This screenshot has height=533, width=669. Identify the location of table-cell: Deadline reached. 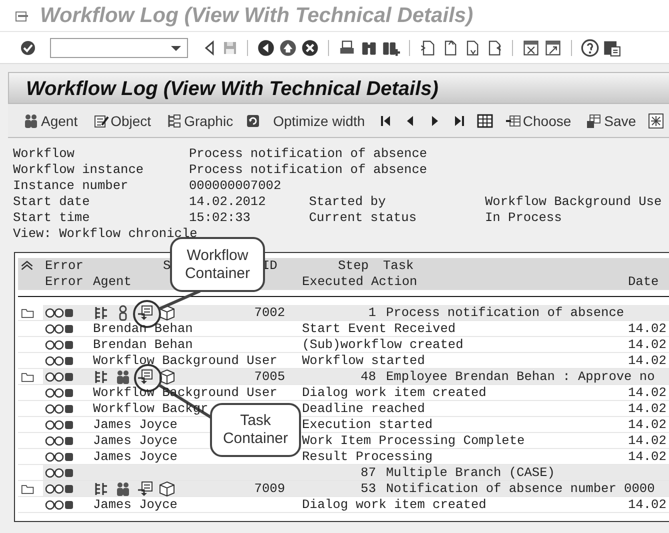
(363, 409).